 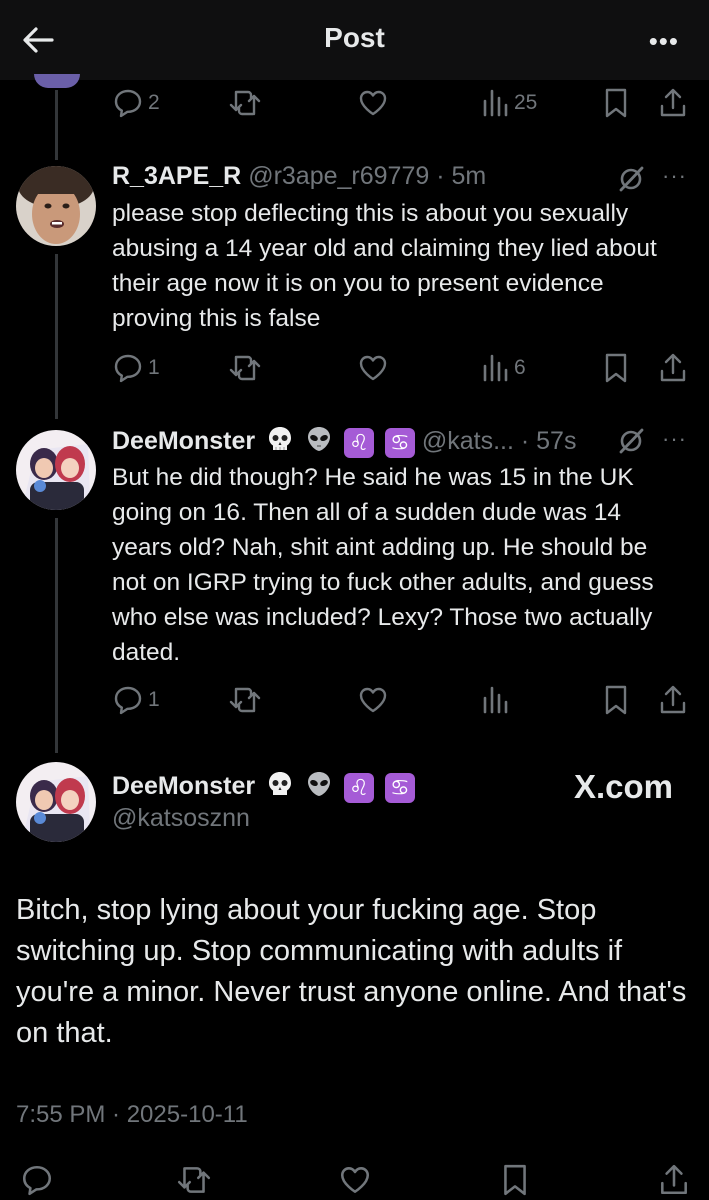 I want to click on reply-button, so click(x=37, y=1180).